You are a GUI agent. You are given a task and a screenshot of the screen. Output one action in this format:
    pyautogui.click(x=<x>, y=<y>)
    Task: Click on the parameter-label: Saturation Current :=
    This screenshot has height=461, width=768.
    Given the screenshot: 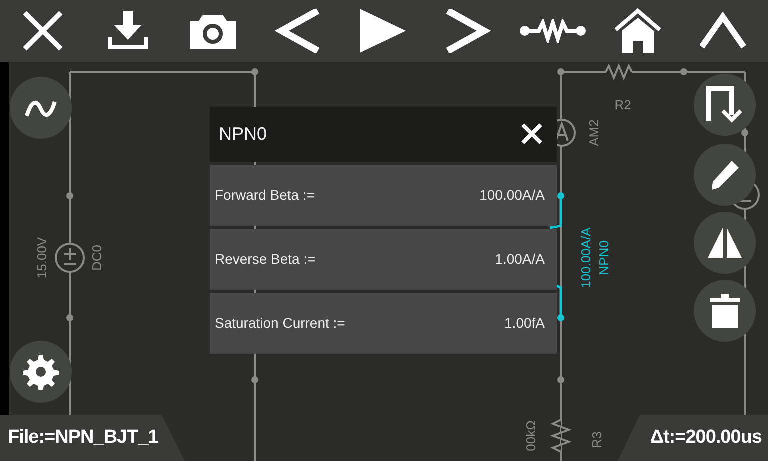 What is the action you would take?
    pyautogui.click(x=280, y=323)
    